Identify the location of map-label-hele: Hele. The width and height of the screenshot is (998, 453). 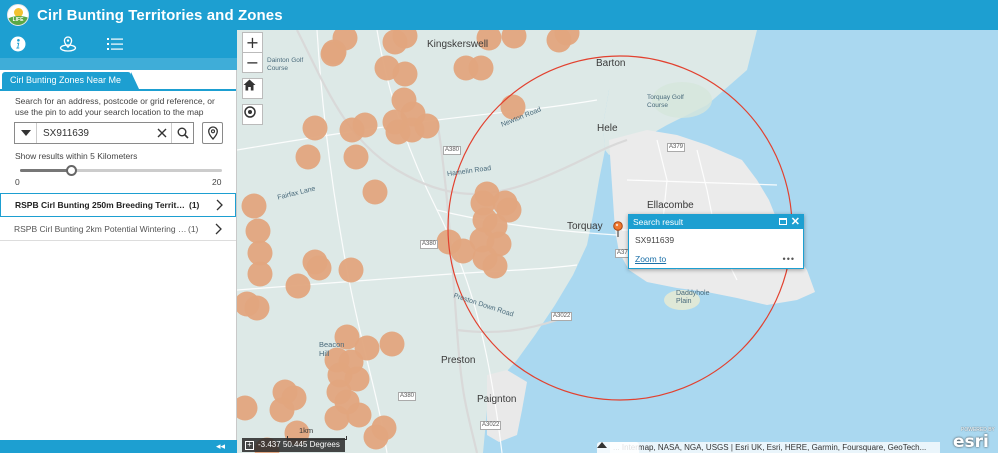
(607, 128).